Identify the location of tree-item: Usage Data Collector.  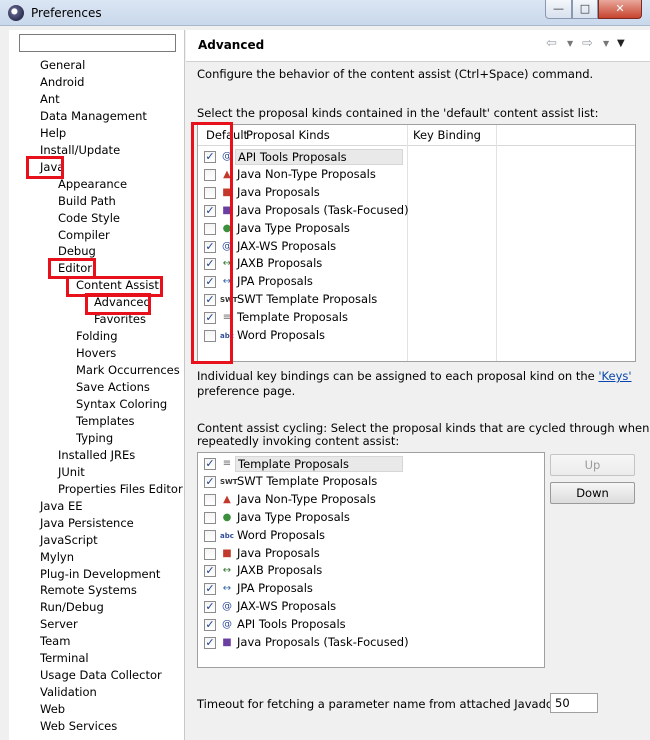
(101, 675).